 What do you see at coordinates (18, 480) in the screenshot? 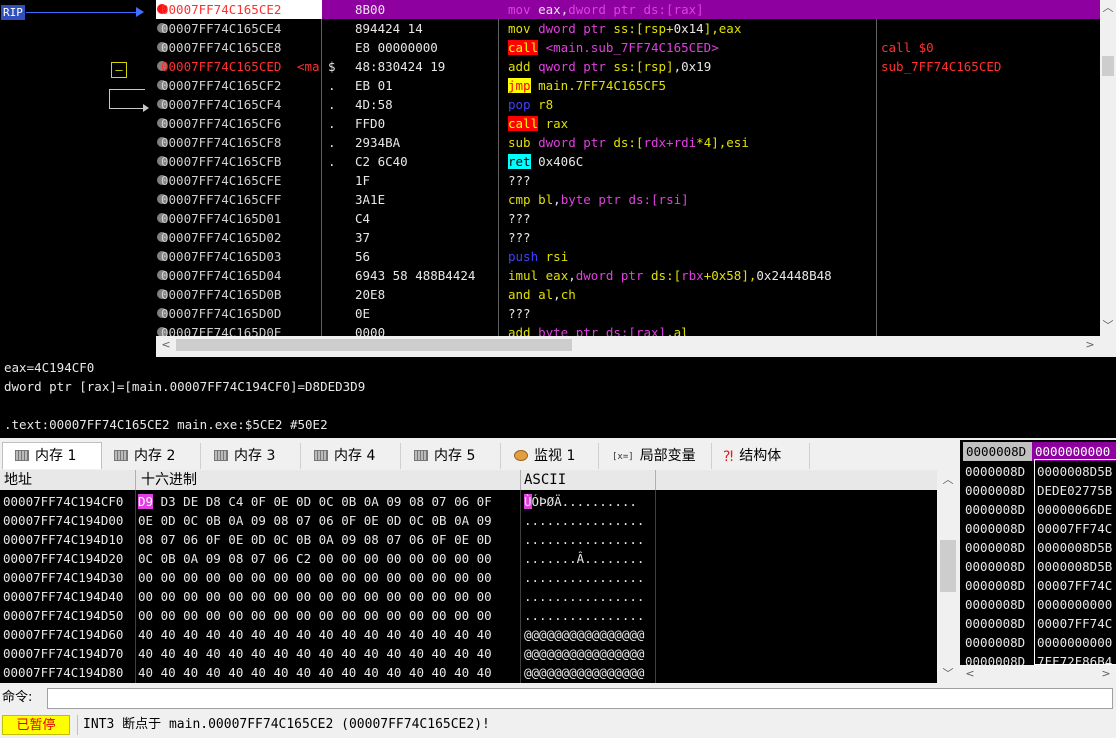
I see `column-address: 地址` at bounding box center [18, 480].